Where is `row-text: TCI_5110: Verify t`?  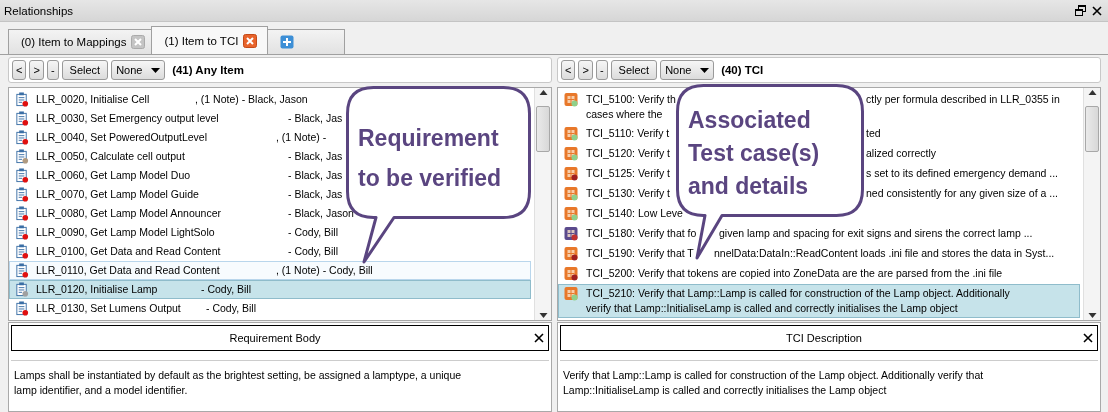 row-text: TCI_5110: Verify t is located at coordinates (628, 133).